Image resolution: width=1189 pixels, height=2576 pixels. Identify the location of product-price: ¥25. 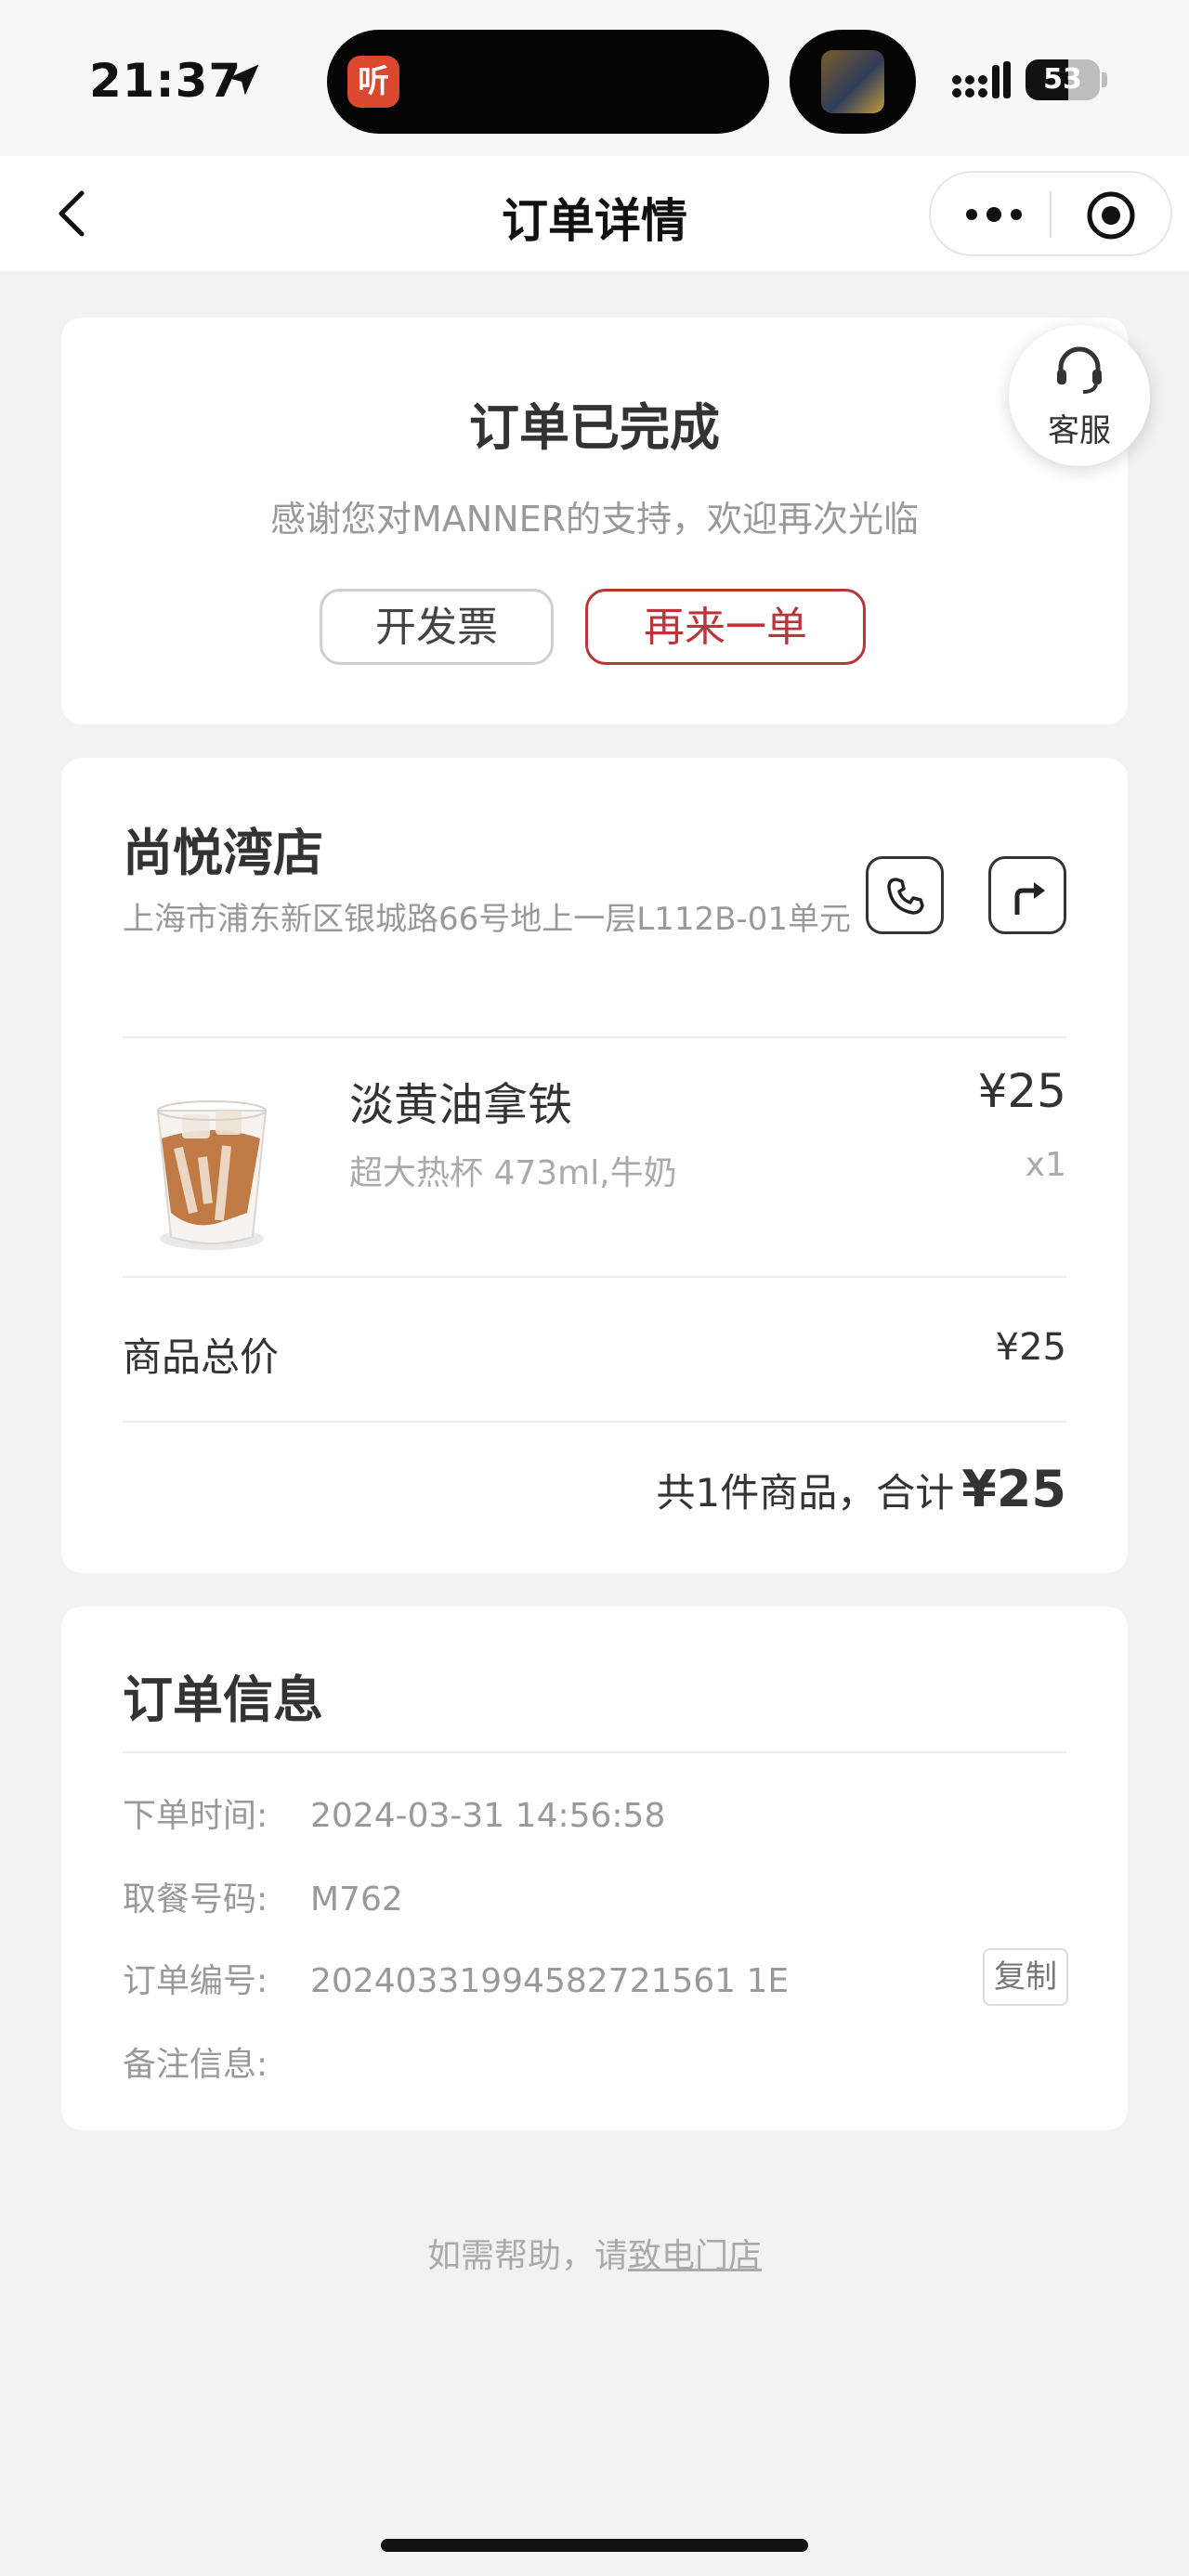
(1022, 1091).